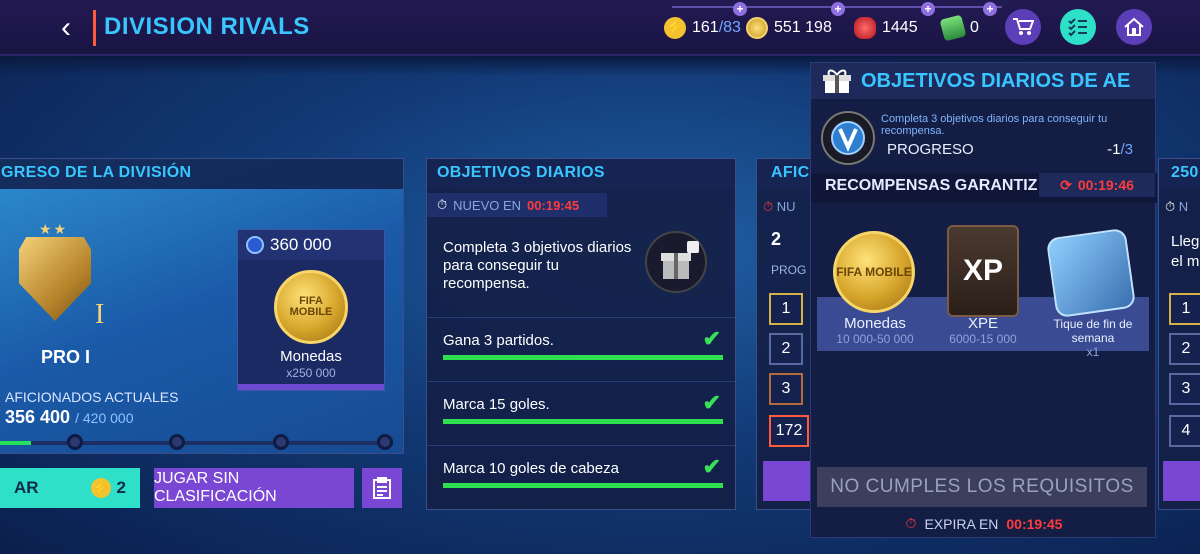 The image size is (1200, 554). What do you see at coordinates (705, 27) in the screenshot?
I see `energy-value: 161` at bounding box center [705, 27].